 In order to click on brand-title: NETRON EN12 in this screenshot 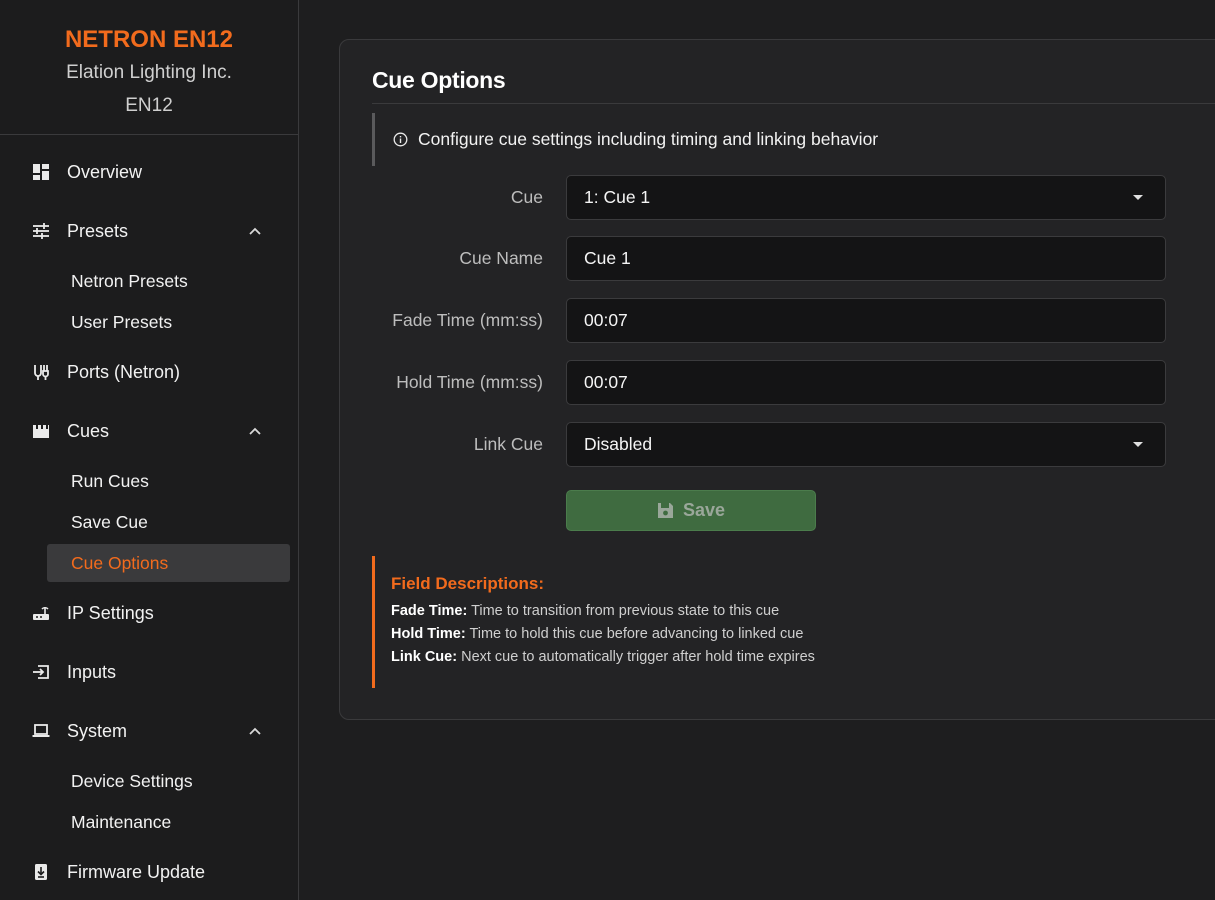, I will do `click(149, 39)`.